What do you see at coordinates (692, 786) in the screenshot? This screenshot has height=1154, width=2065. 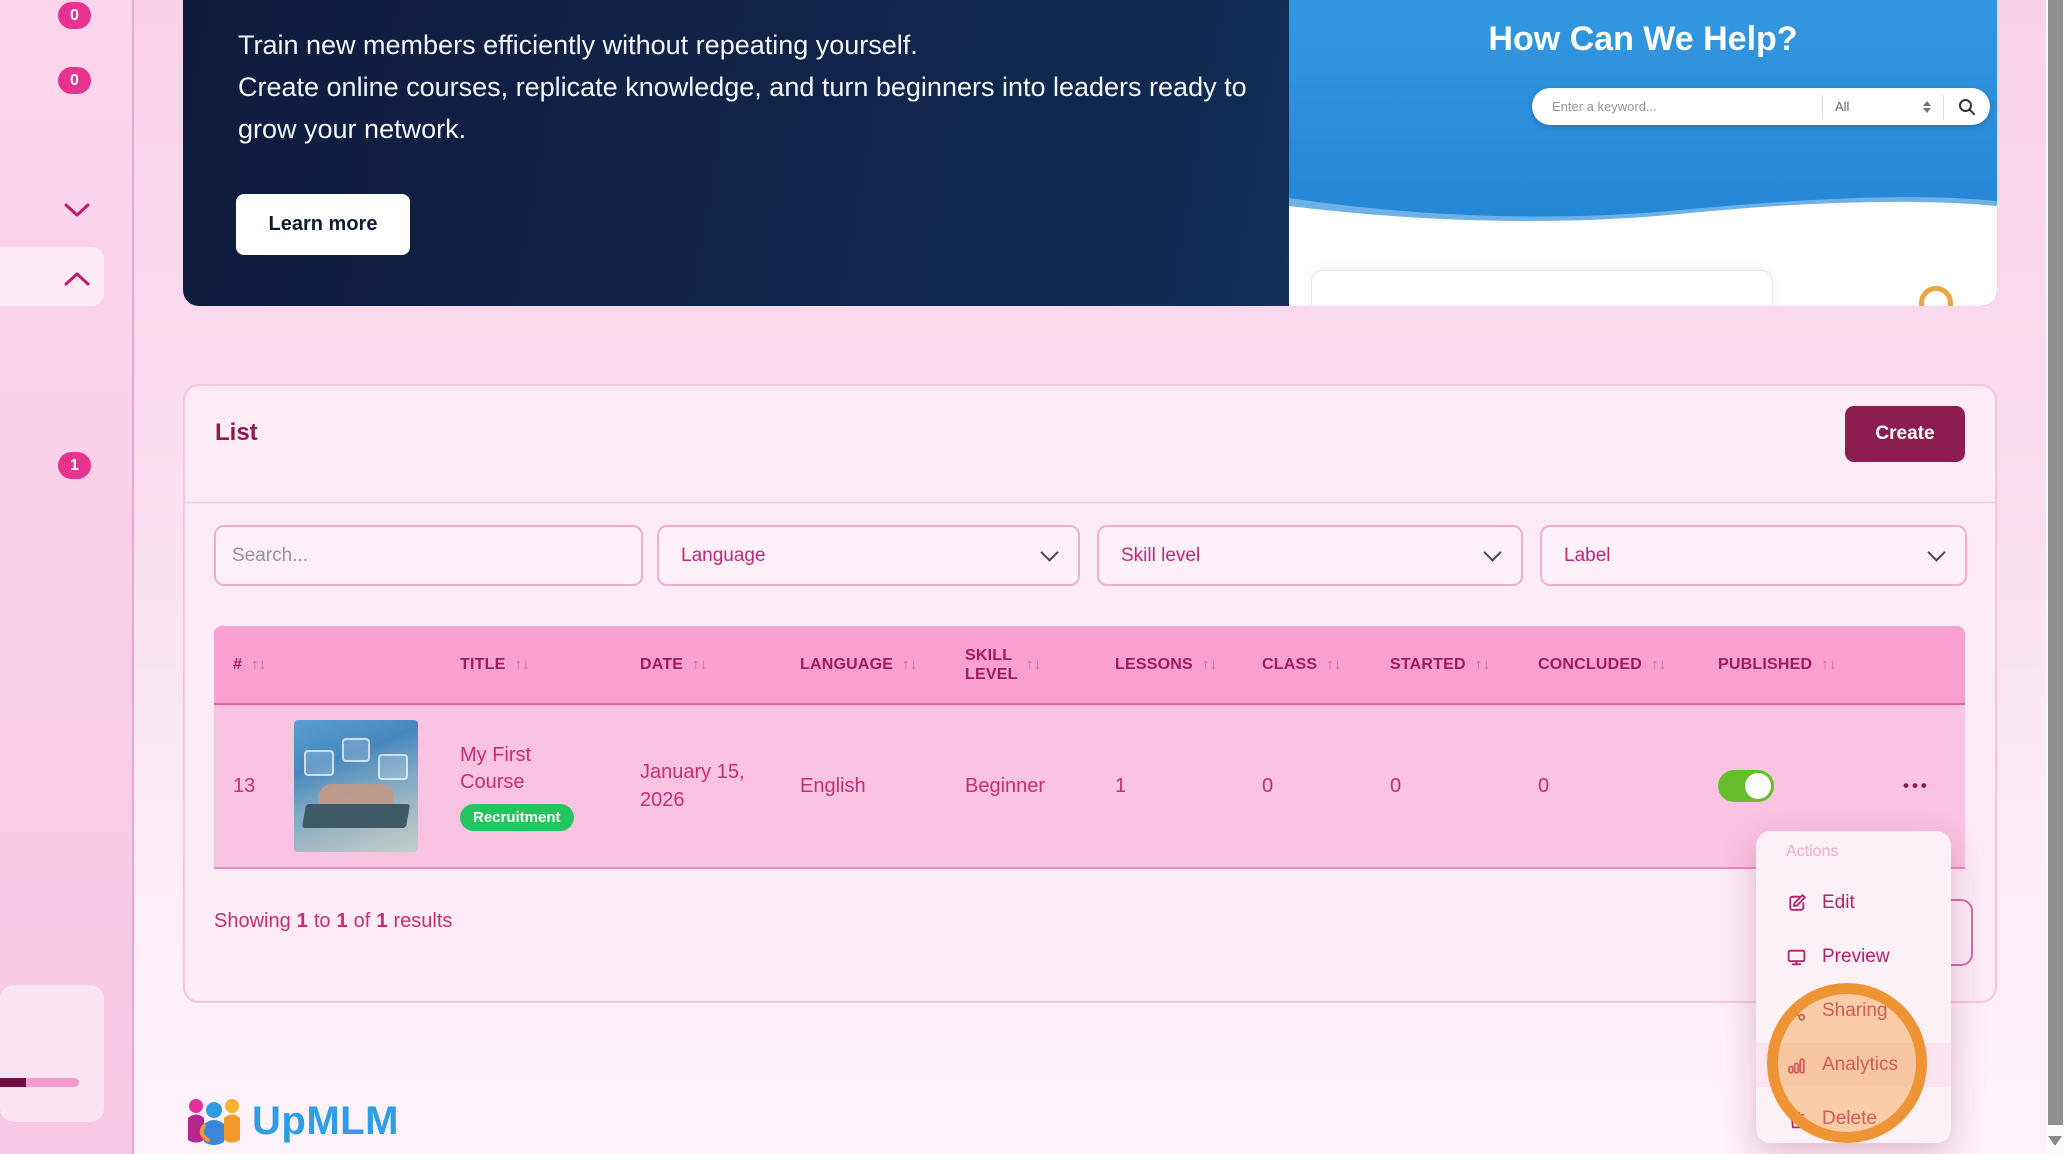 I see `course-date: January 15, 2026` at bounding box center [692, 786].